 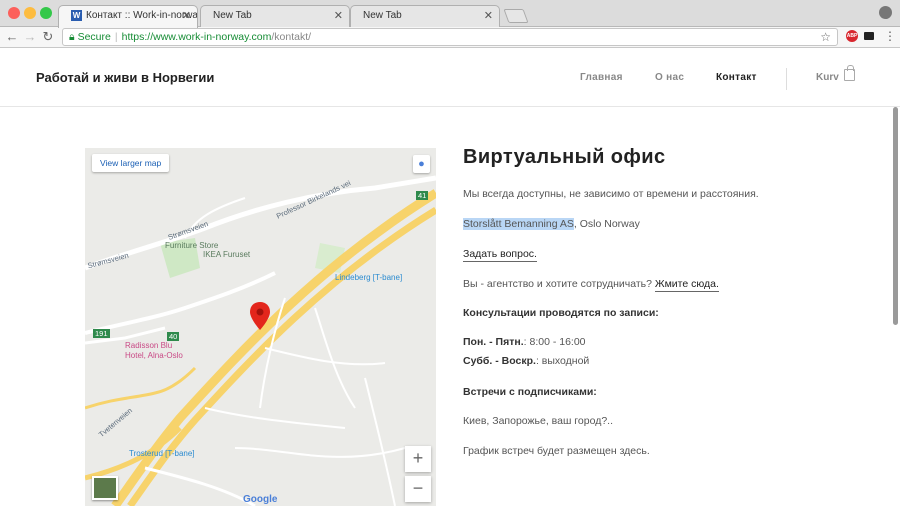 What do you see at coordinates (425, 16) in the screenshot?
I see `tab-new-2: New Tab ✕` at bounding box center [425, 16].